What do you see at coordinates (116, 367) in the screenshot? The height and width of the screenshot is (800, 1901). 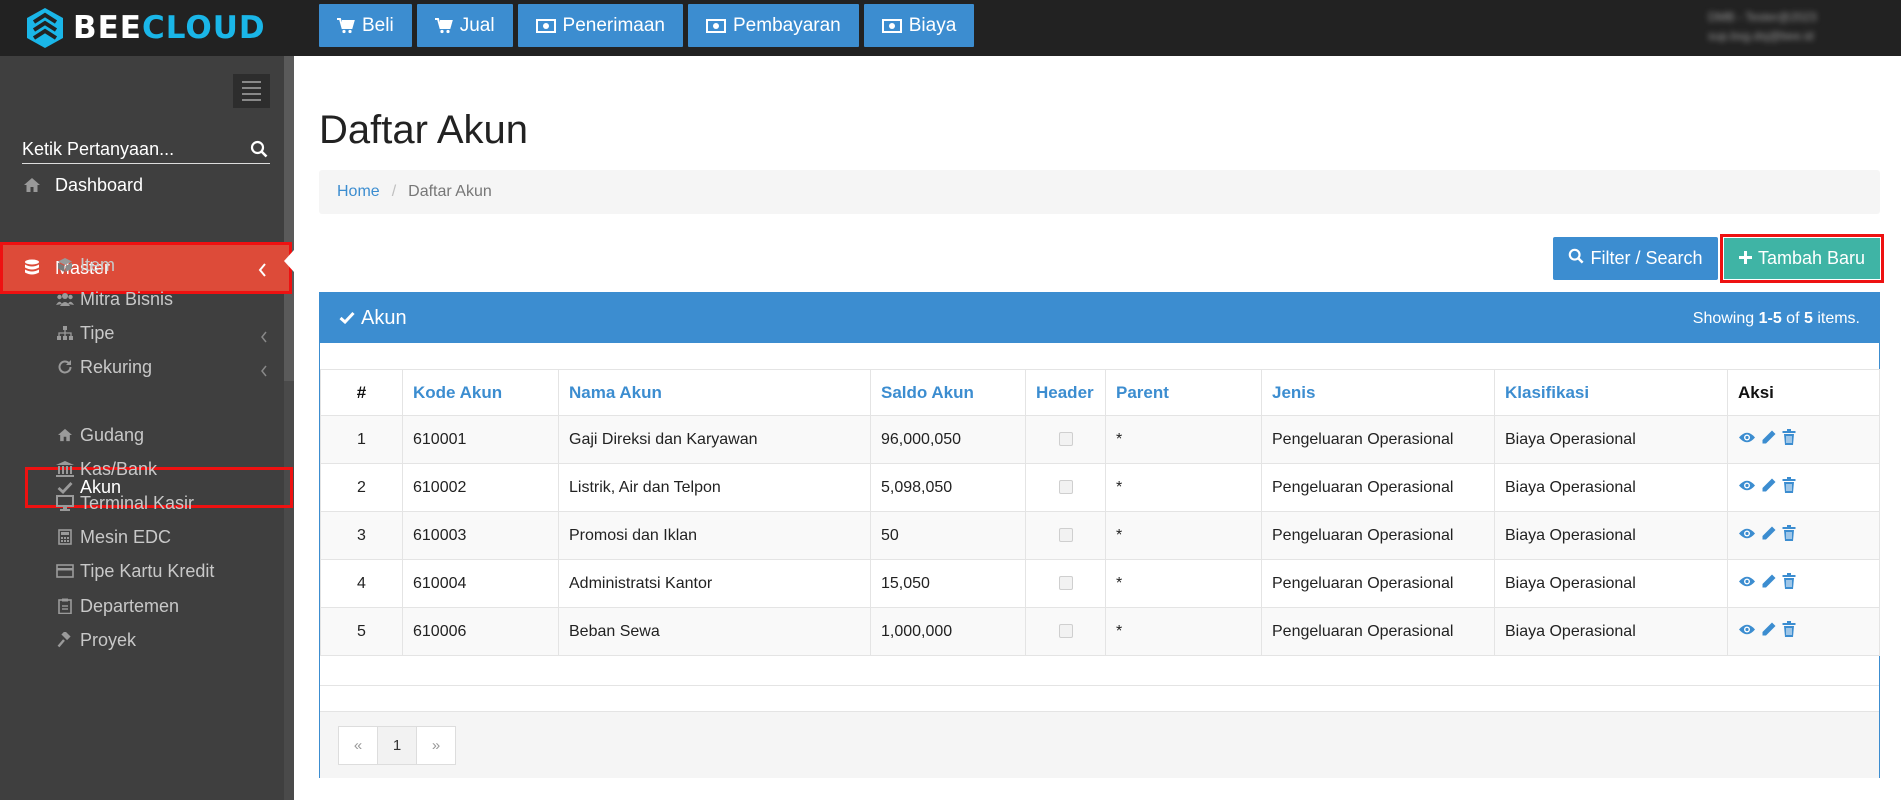 I see `sidebar-item-label: Rekuring` at bounding box center [116, 367].